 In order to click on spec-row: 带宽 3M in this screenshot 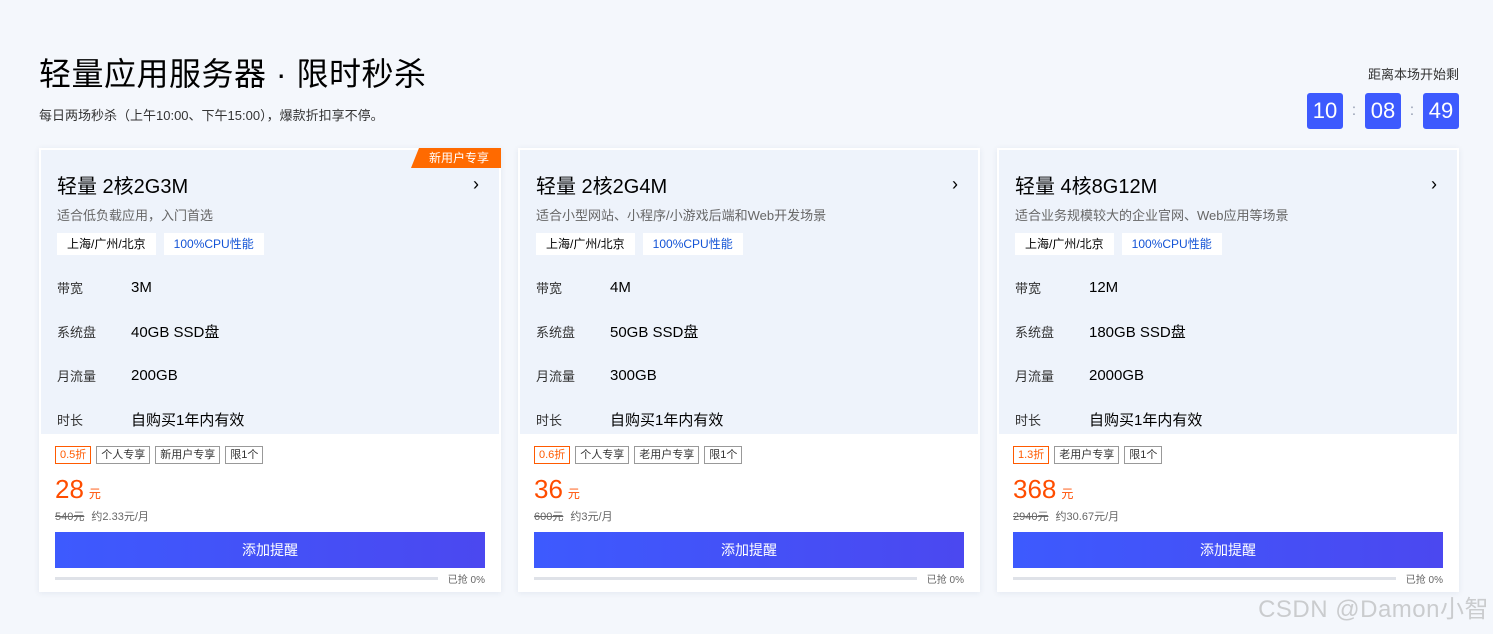, I will do `click(270, 287)`.